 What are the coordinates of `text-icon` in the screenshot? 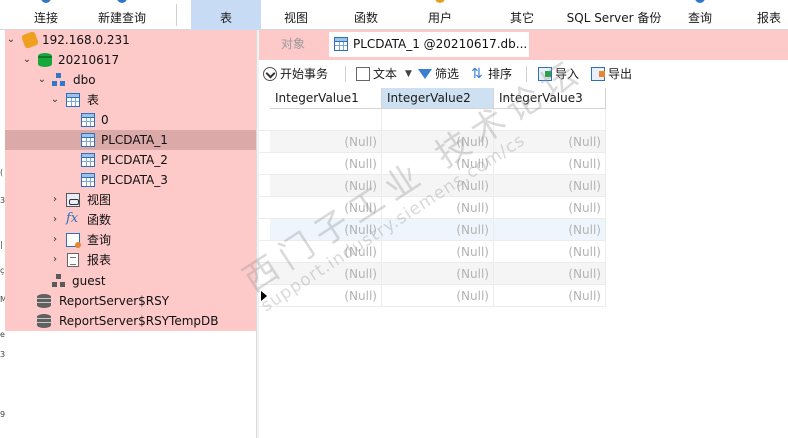 It's located at (363, 74).